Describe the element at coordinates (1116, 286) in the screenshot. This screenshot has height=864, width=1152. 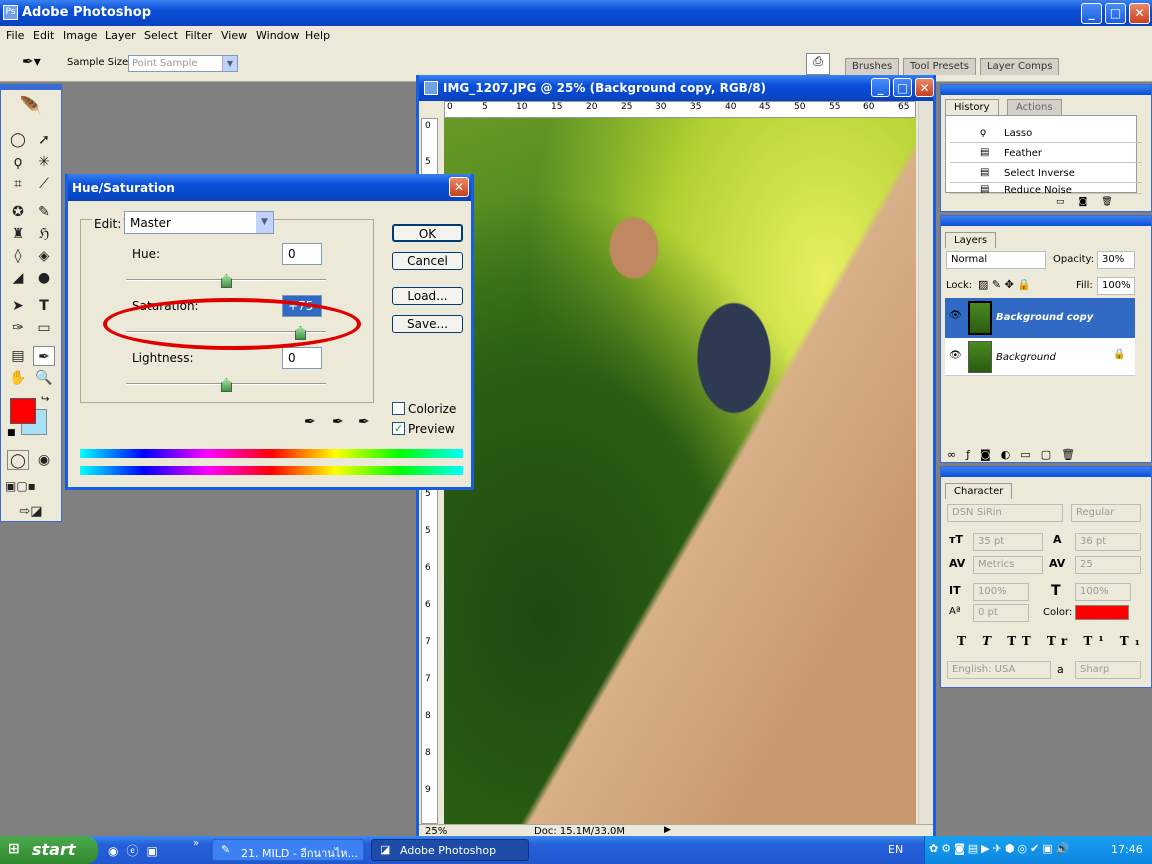
I see `fill-input: 100%` at that location.